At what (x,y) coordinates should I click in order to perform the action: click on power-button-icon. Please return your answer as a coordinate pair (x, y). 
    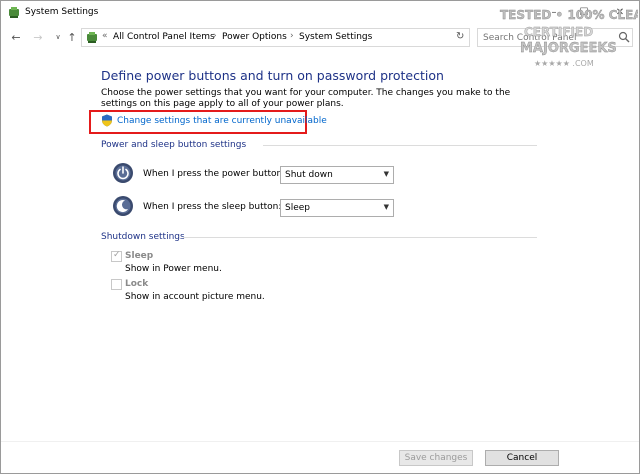
    Looking at the image, I should click on (123, 173).